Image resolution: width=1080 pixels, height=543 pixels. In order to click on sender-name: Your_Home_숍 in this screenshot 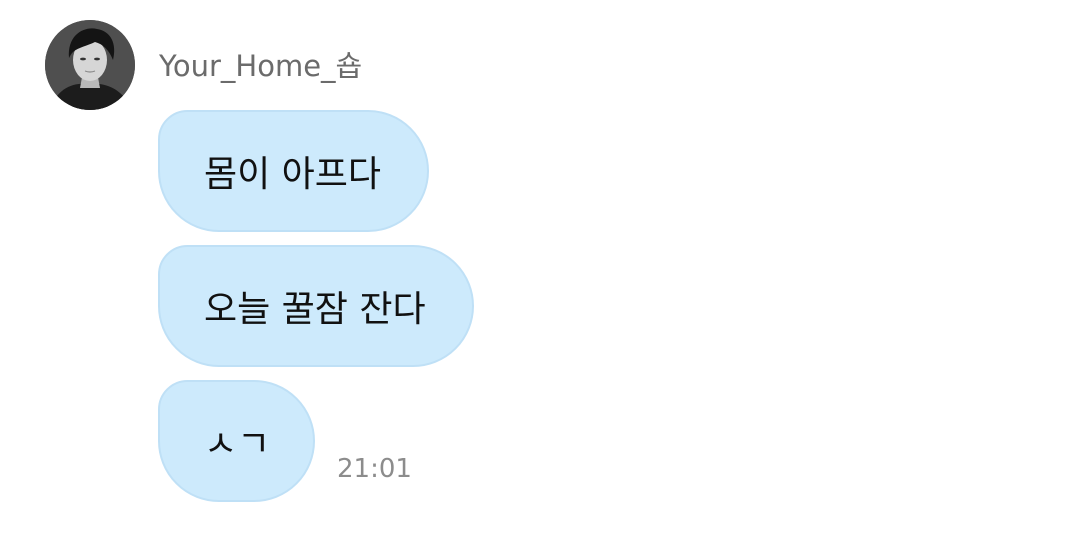, I will do `click(261, 66)`.